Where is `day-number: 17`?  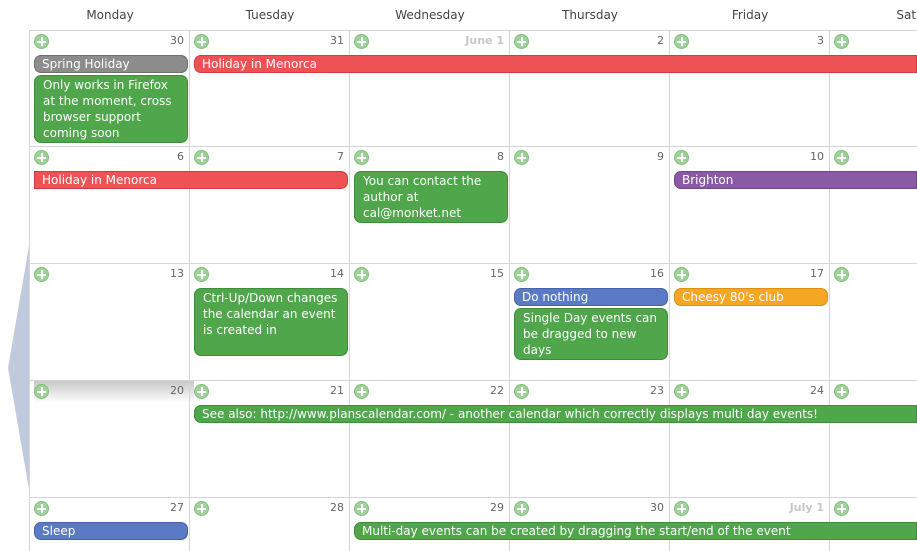
day-number: 17 is located at coordinates (817, 273).